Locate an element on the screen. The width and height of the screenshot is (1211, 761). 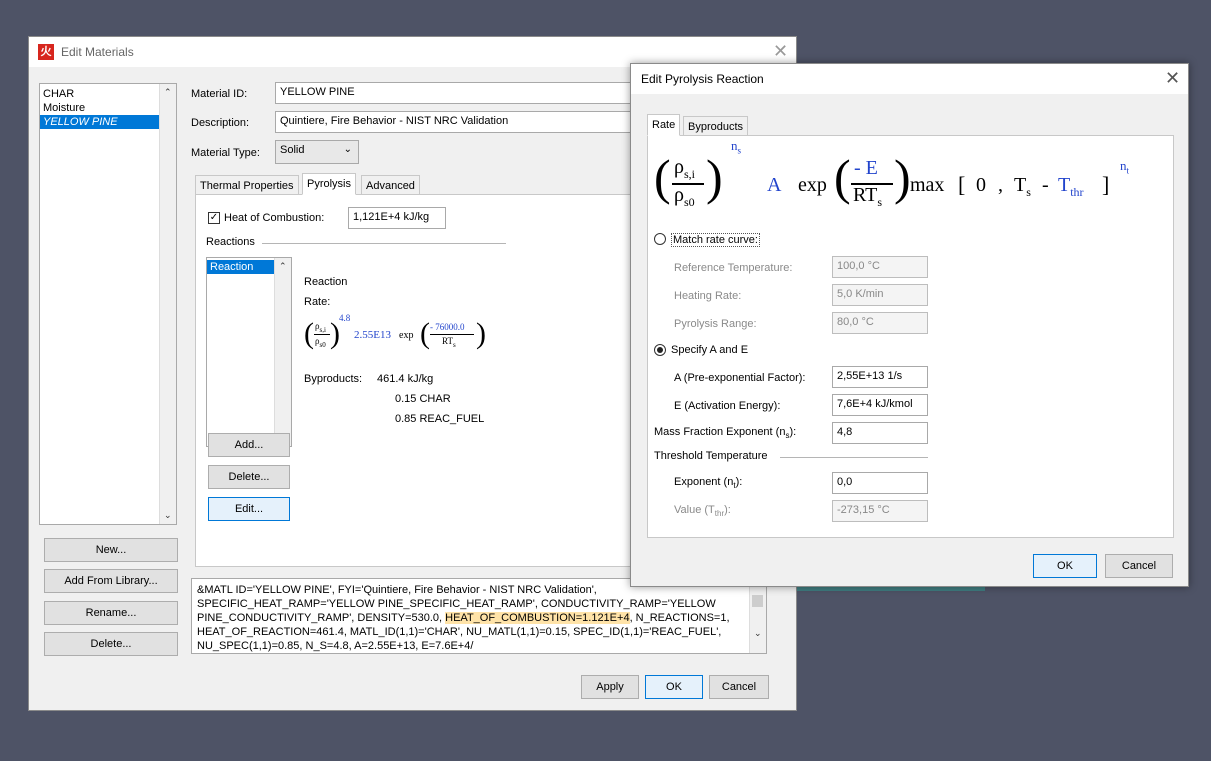
list-item-moisture: Moisture is located at coordinates (108, 108).